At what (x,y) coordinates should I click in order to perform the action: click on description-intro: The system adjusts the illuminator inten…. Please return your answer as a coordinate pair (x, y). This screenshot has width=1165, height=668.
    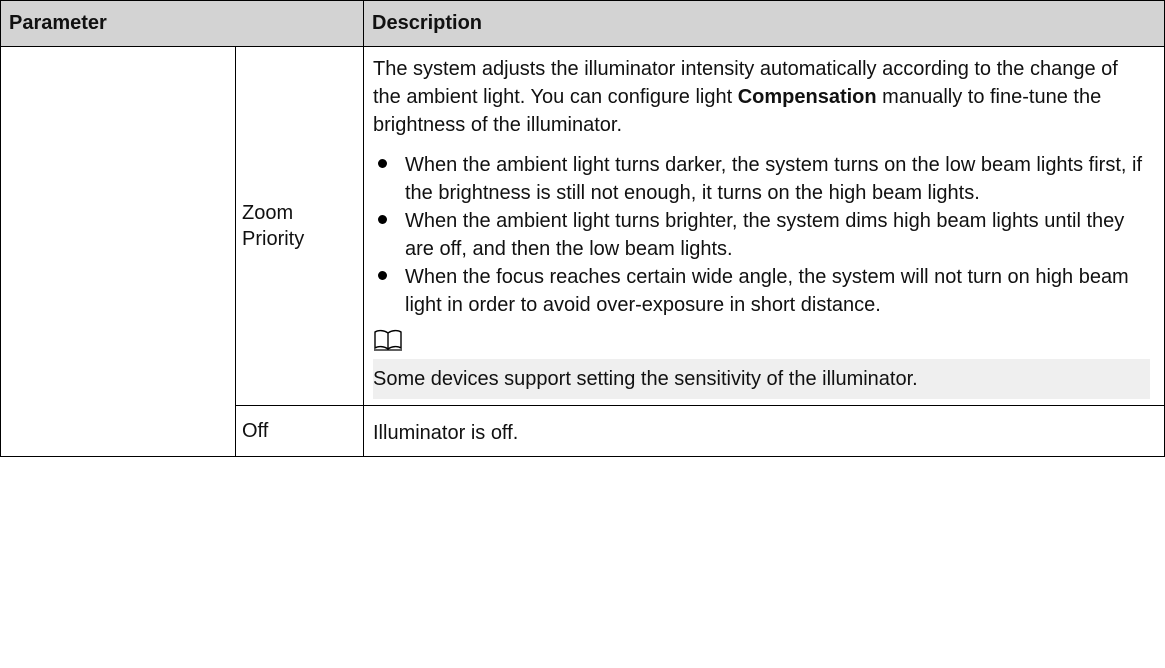
    Looking at the image, I should click on (761, 97).